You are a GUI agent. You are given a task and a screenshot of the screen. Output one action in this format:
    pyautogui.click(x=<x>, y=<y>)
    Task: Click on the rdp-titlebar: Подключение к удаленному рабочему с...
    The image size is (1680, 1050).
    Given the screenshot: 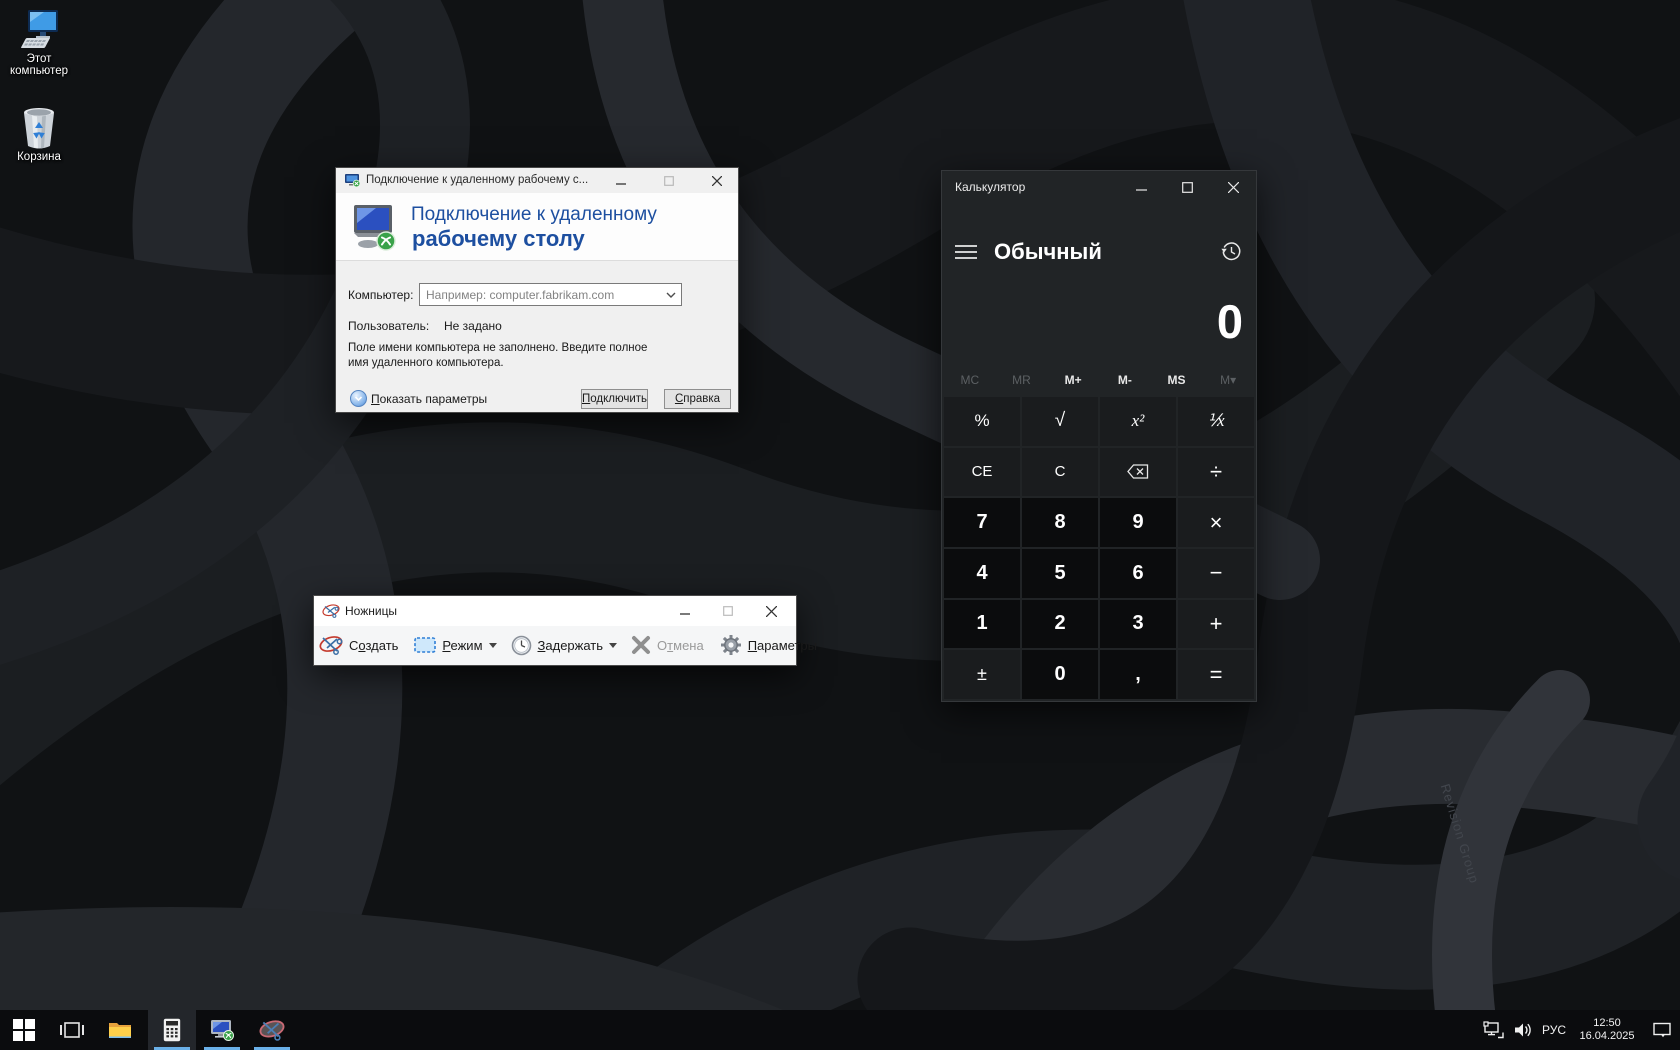 What is the action you would take?
    pyautogui.click(x=537, y=180)
    